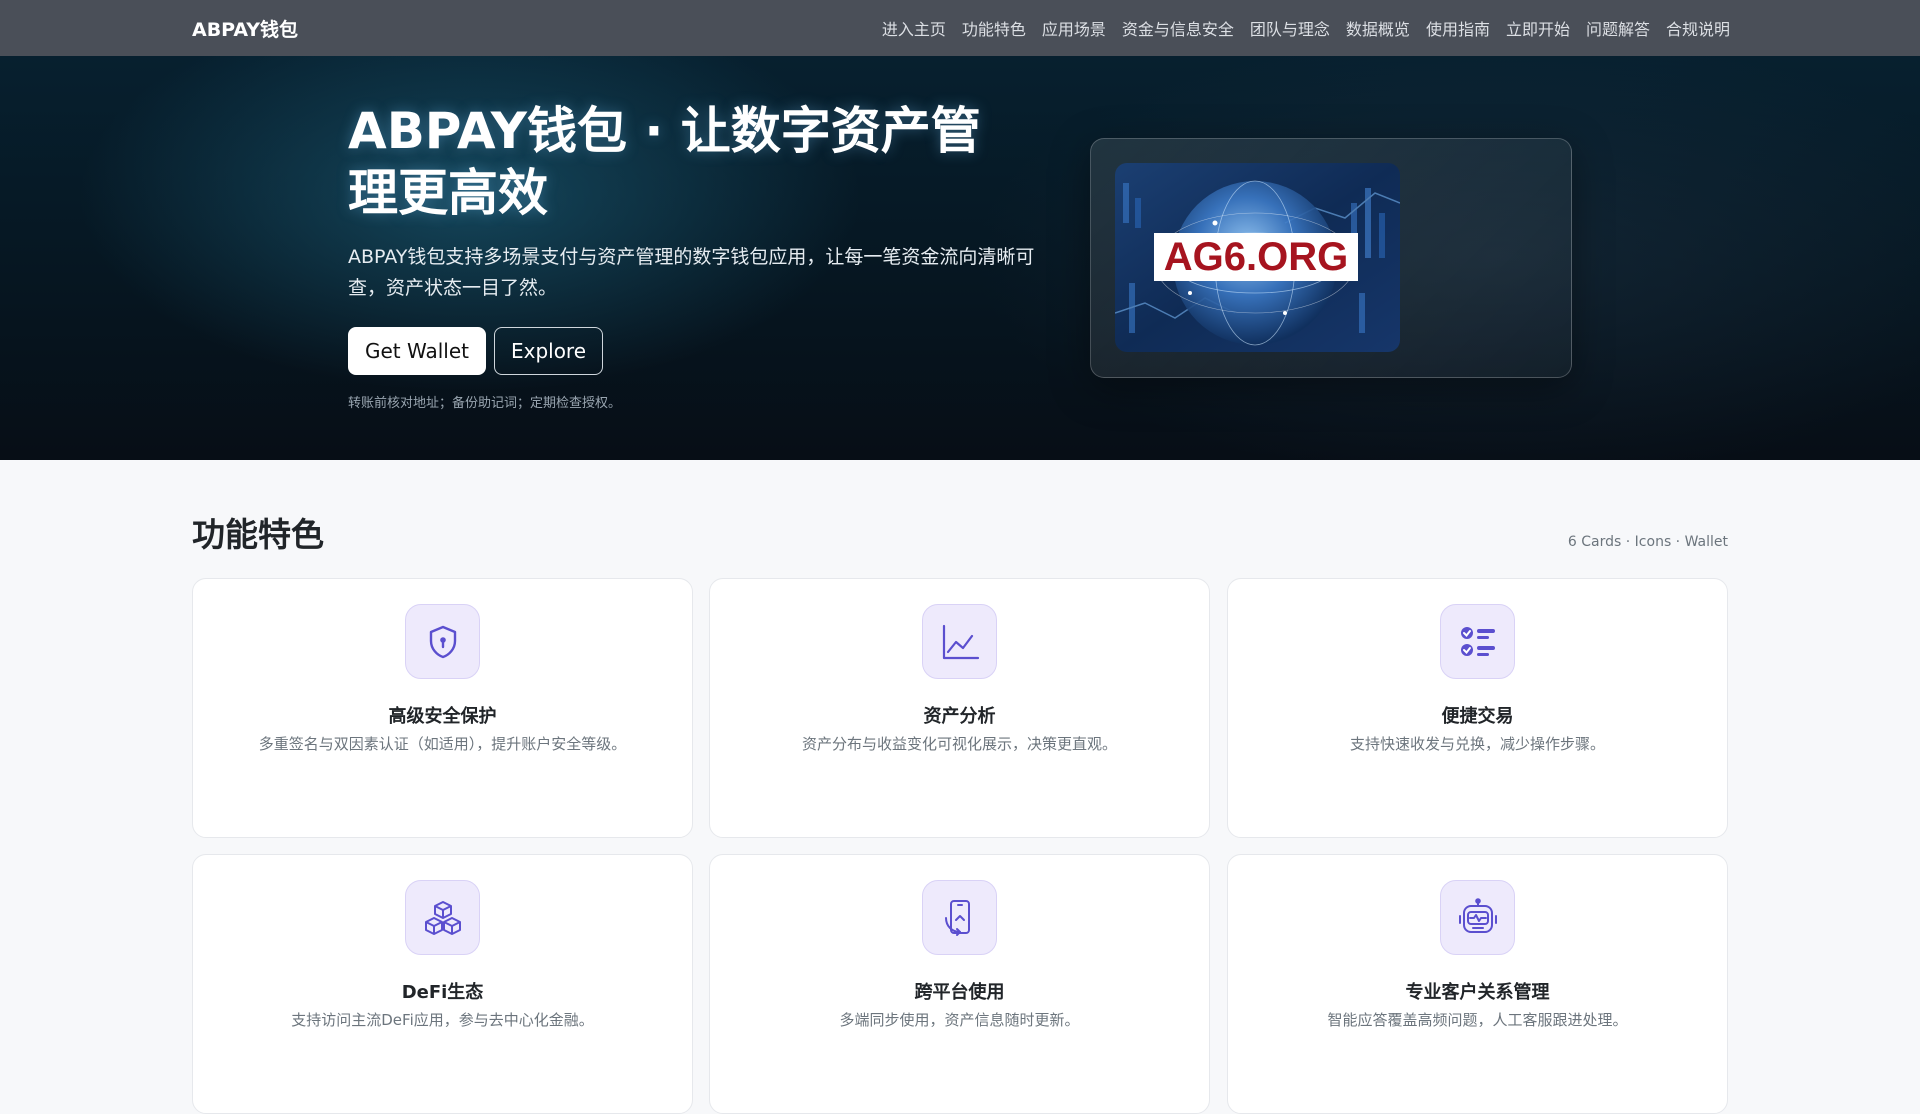 The image size is (1920, 1114). What do you see at coordinates (245, 28) in the screenshot?
I see `brand-logo: ABPAY钱包` at bounding box center [245, 28].